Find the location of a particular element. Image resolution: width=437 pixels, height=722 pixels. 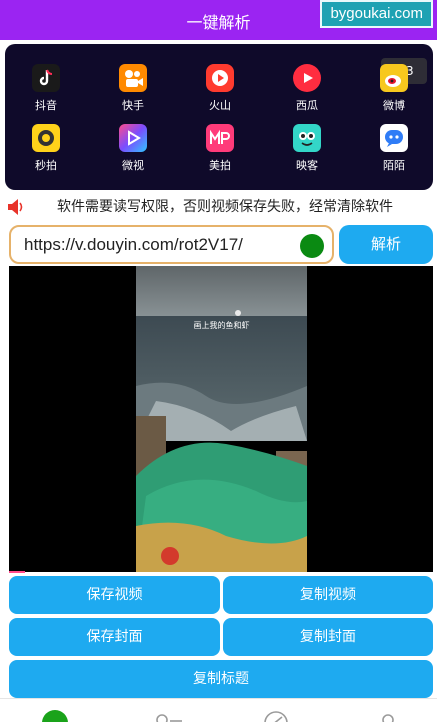

profile-tab-icon is located at coordinates (388, 718).